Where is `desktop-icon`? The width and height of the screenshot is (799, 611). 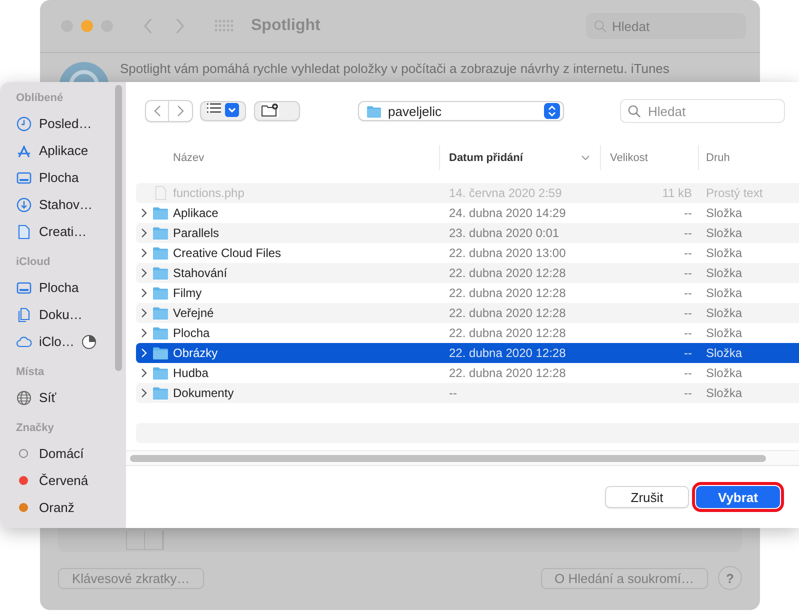
desktop-icon is located at coordinates (24, 288).